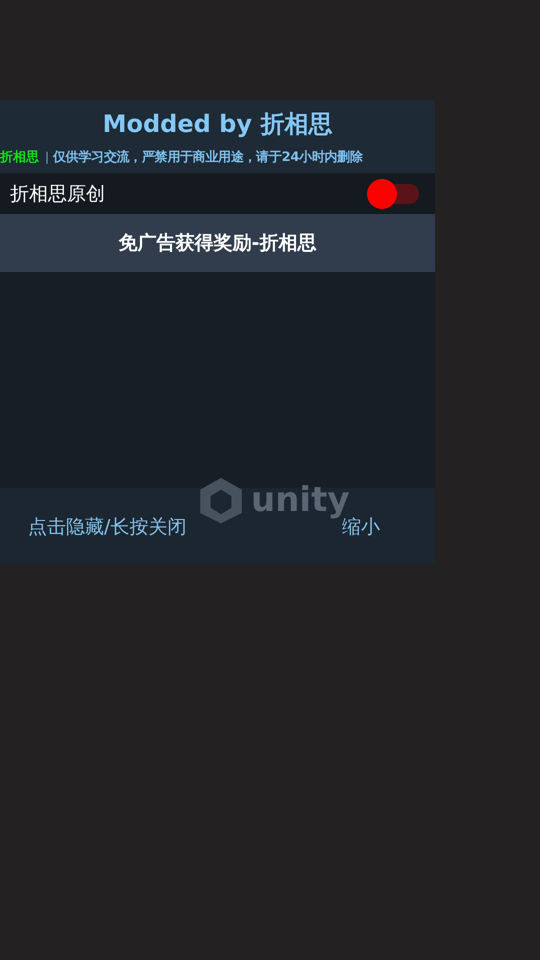 The width and height of the screenshot is (540, 960). I want to click on toggle-switch, so click(393, 193).